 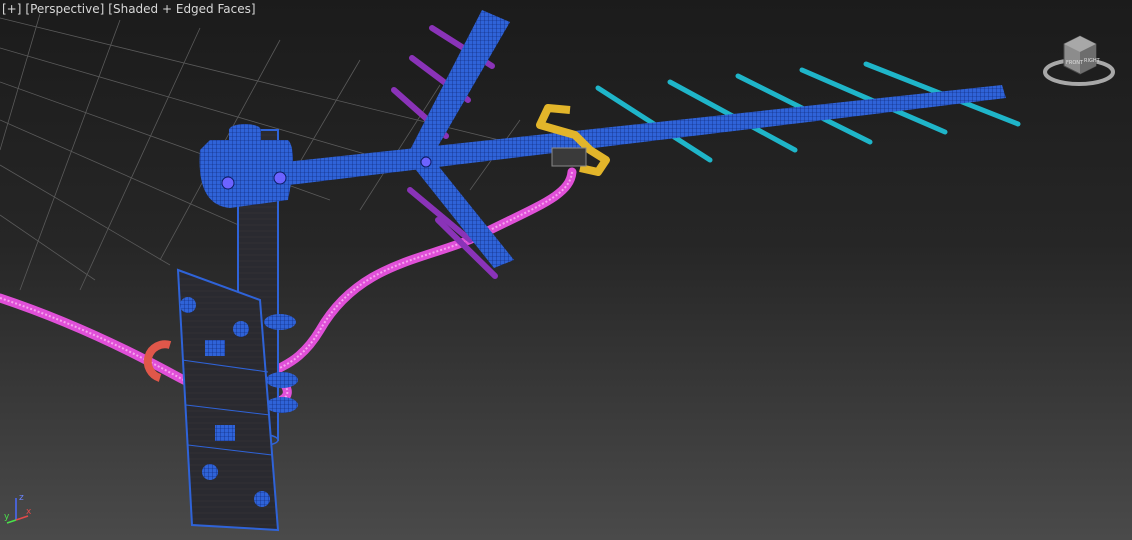 I want to click on viewcube: FRONT RIGHT, so click(x=1079, y=59).